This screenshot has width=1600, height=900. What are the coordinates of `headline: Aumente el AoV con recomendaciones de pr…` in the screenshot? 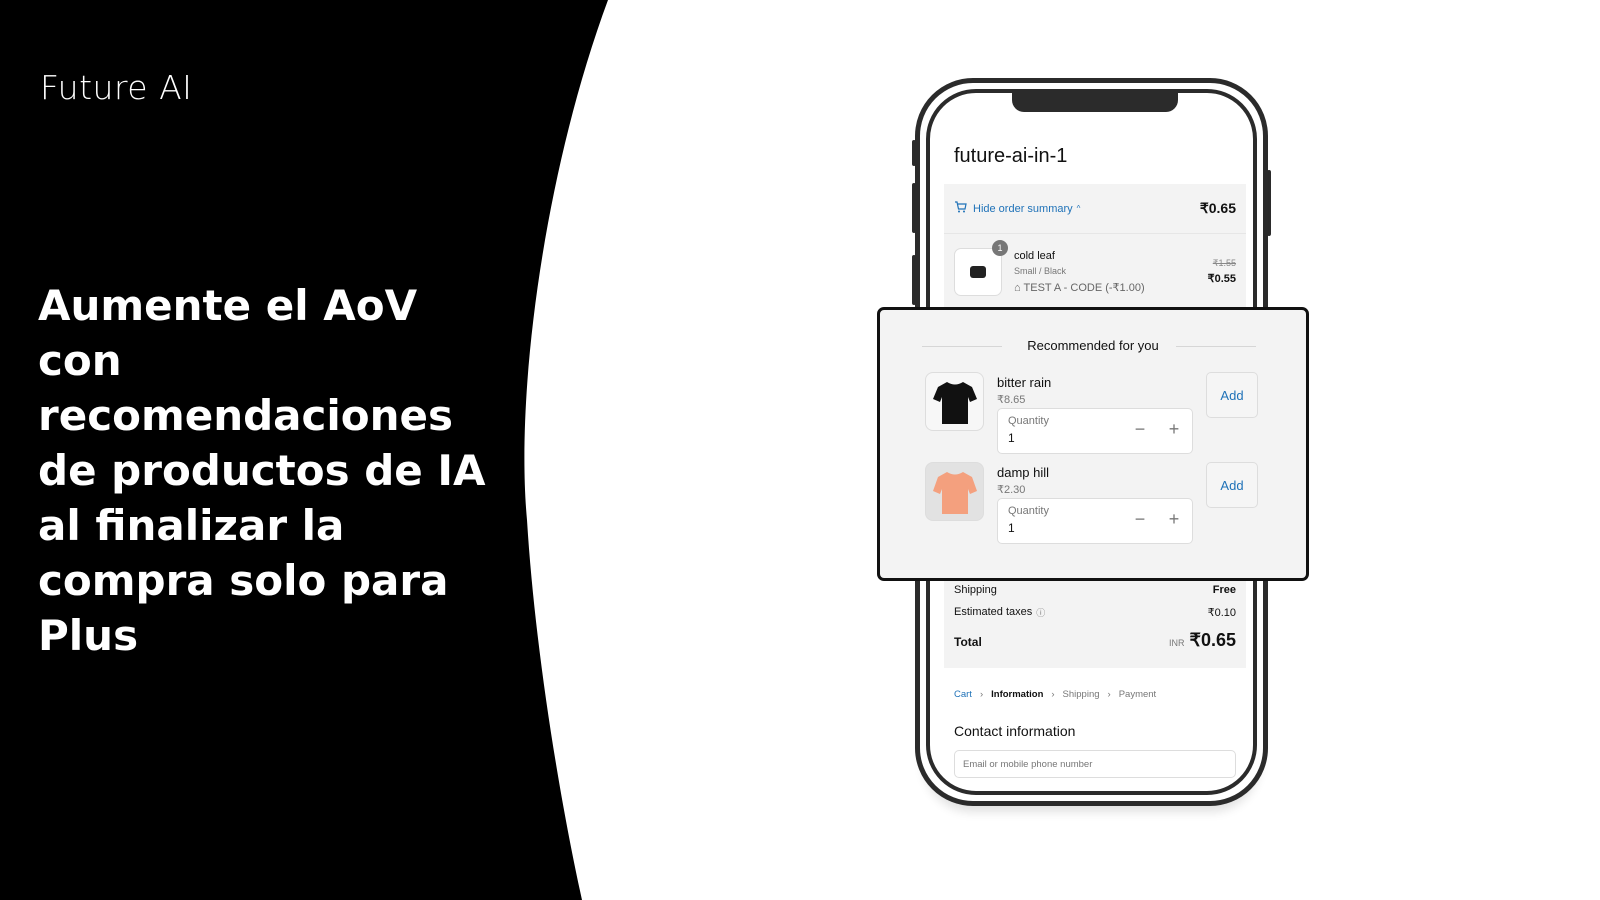 It's located at (262, 470).